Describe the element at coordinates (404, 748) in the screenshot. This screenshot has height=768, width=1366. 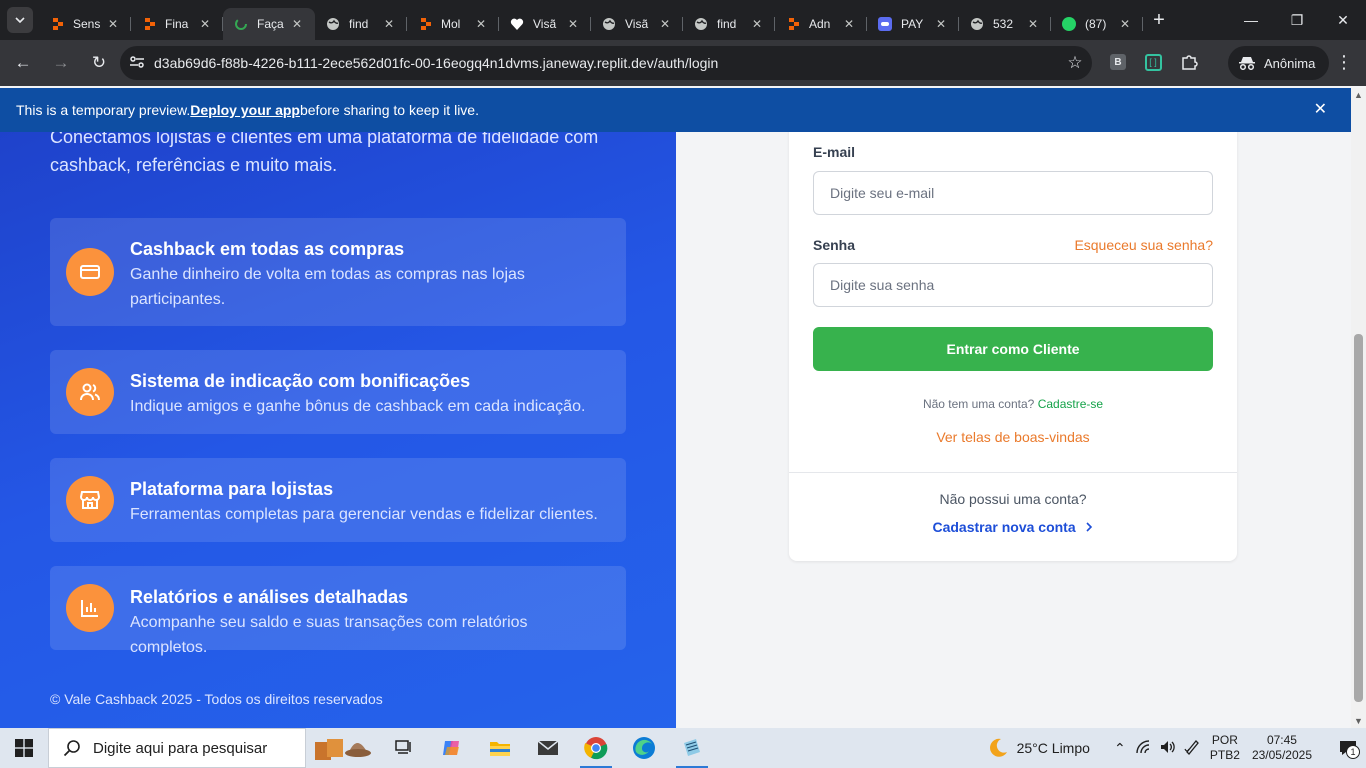
I see `task-view-icon` at that location.